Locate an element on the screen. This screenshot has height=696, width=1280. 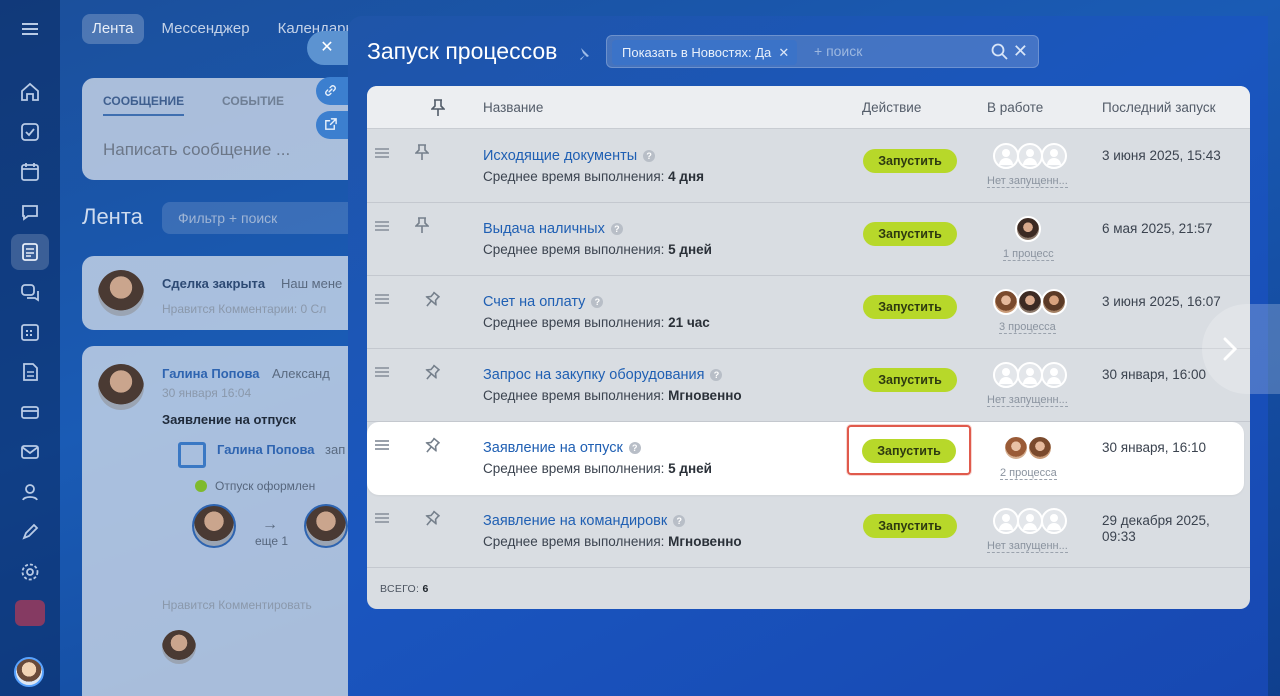
in-work-caption: 3 процесса is located at coordinates (1027, 327).